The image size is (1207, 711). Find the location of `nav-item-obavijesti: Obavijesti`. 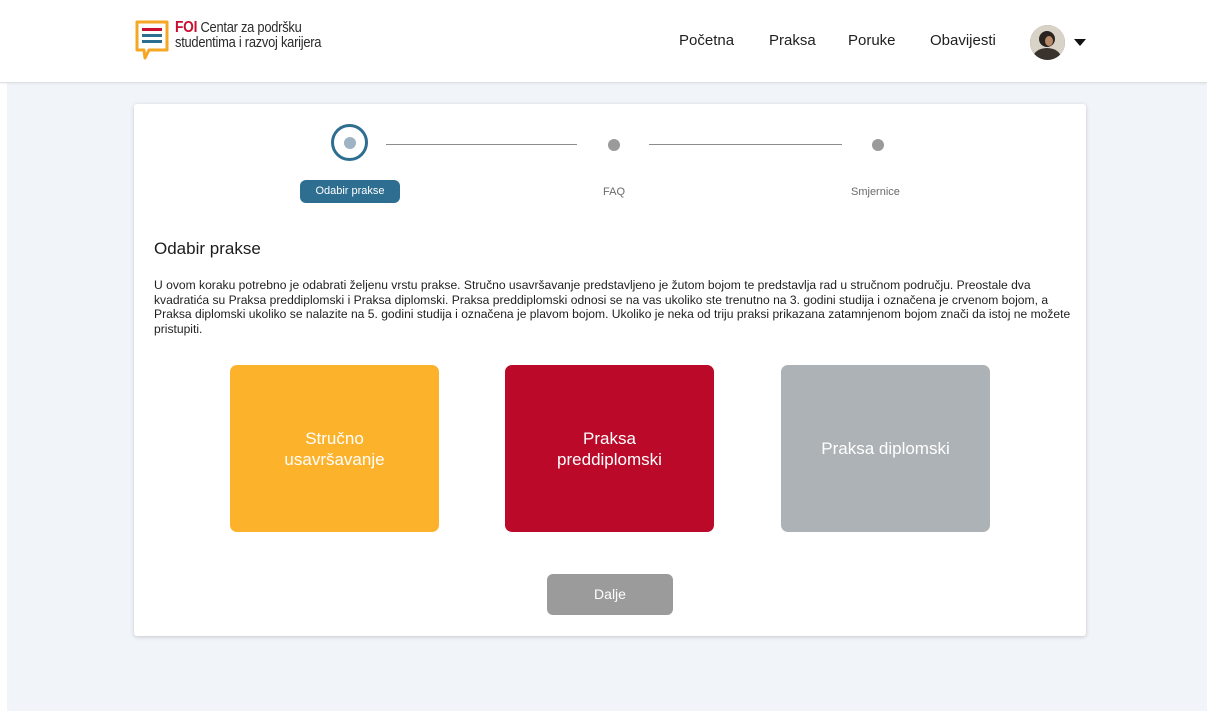

nav-item-obavijesti: Obavijesti is located at coordinates (963, 40).